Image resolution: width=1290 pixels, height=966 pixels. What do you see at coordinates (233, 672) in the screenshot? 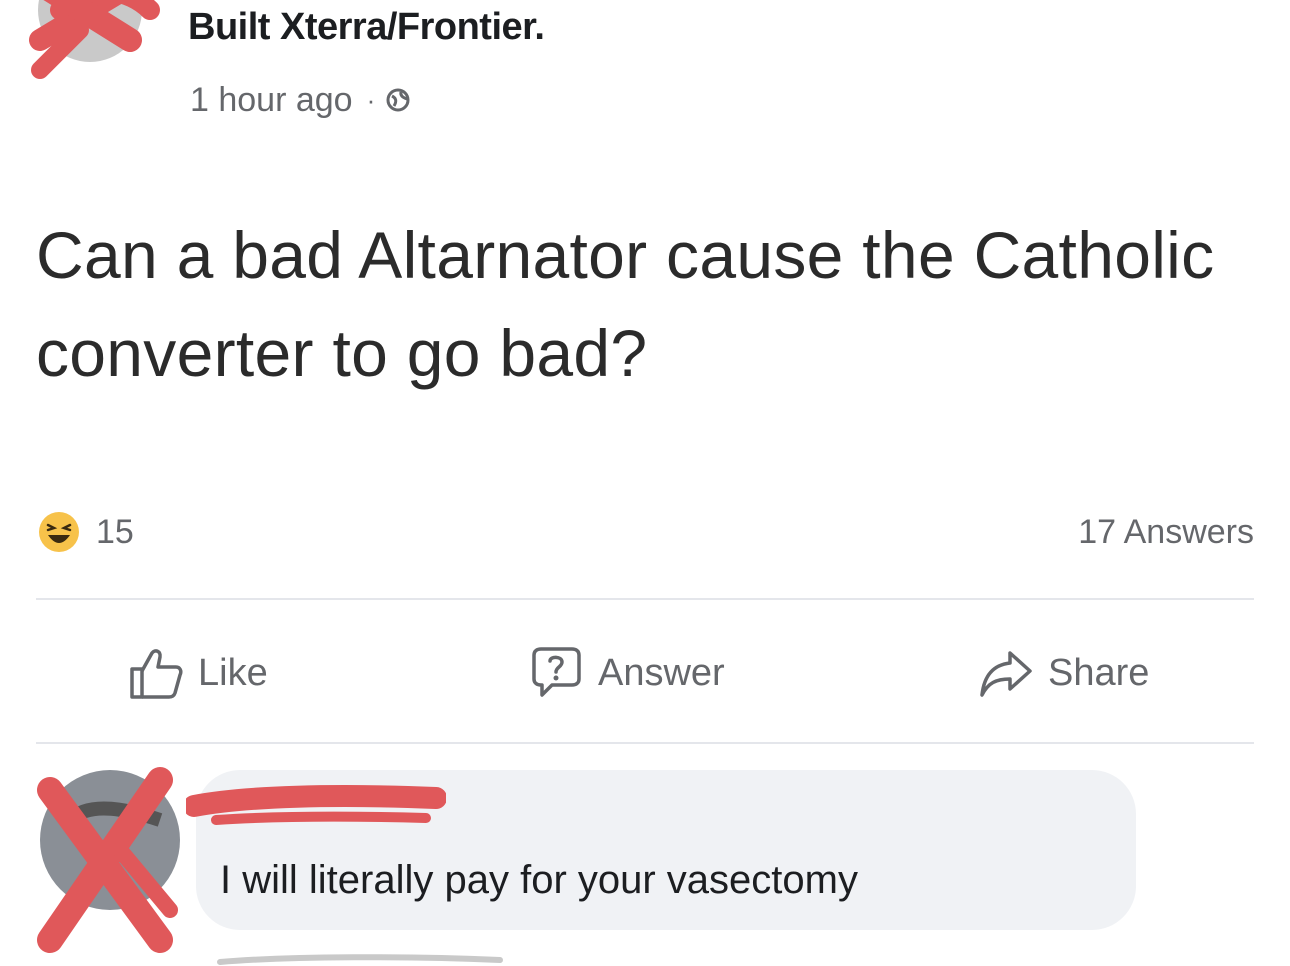
I see `like-label: Like` at bounding box center [233, 672].